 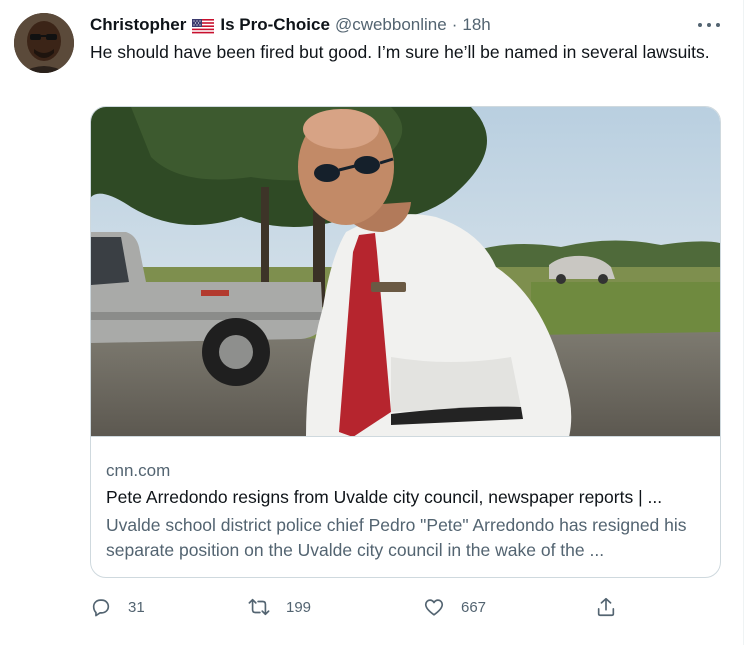 What do you see at coordinates (391, 25) in the screenshot?
I see `user-handle: @cwebbonline` at bounding box center [391, 25].